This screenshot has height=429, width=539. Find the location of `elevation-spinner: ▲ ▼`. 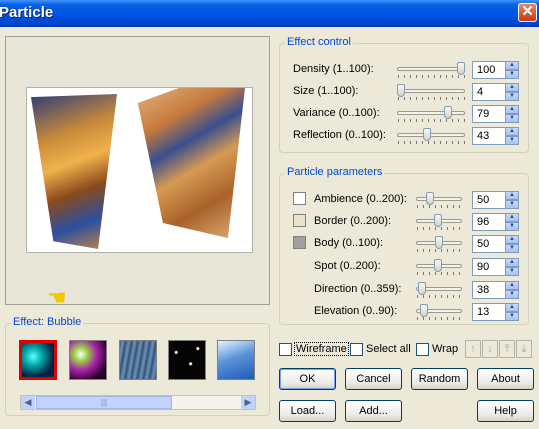

elevation-spinner: ▲ ▼ is located at coordinates (512, 312).